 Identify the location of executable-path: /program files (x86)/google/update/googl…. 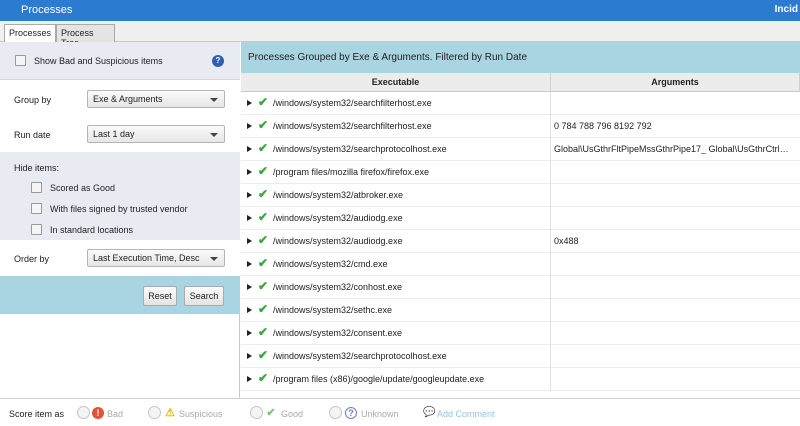
(379, 379).